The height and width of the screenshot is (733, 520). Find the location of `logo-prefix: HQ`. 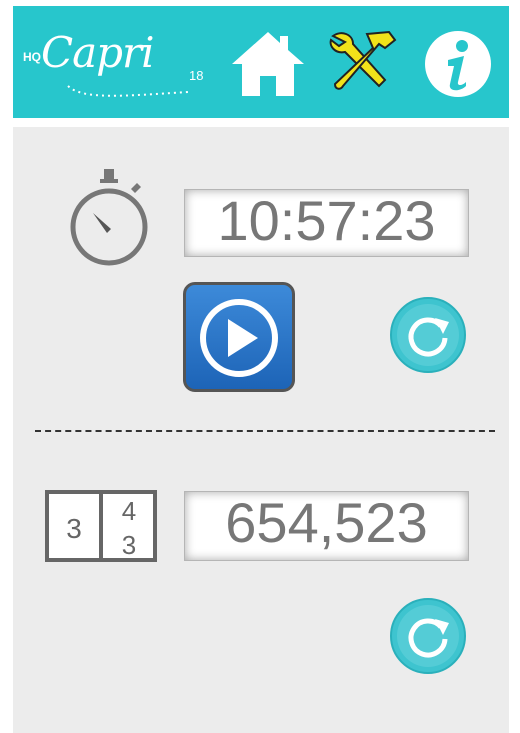

logo-prefix: HQ is located at coordinates (32, 57).